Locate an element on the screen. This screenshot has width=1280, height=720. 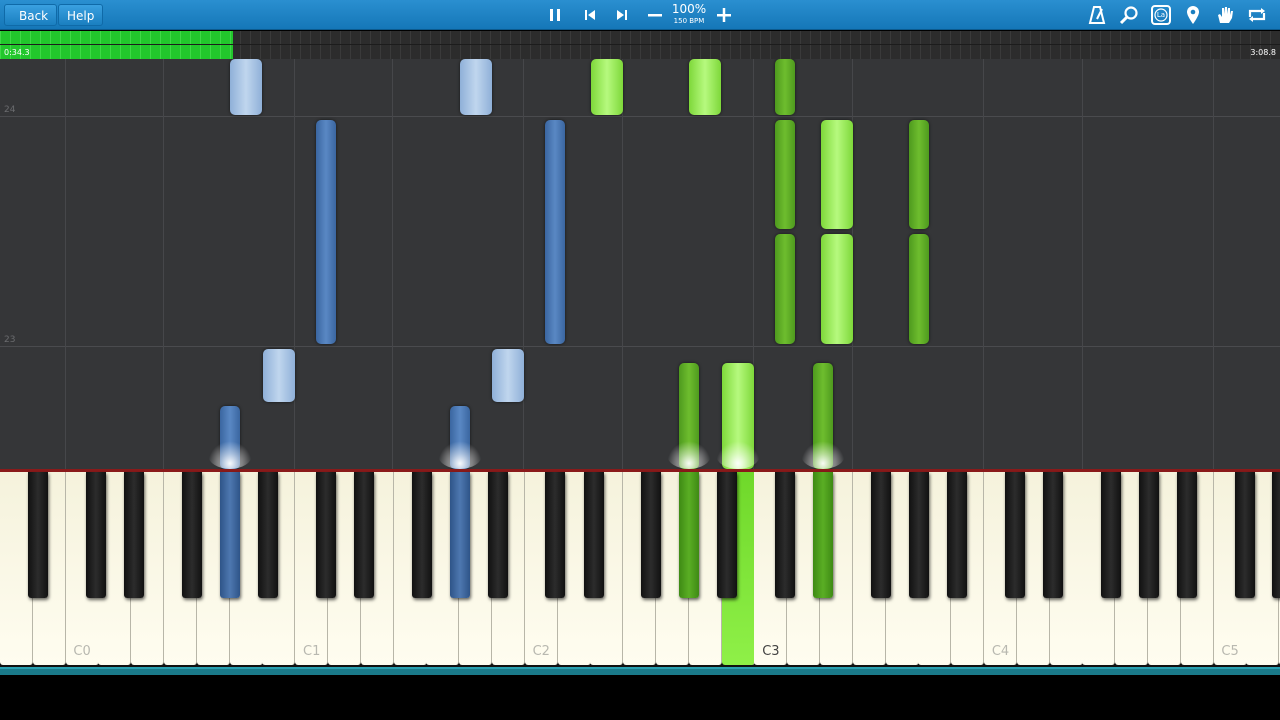
octave-label: C5 is located at coordinates (1230, 651).